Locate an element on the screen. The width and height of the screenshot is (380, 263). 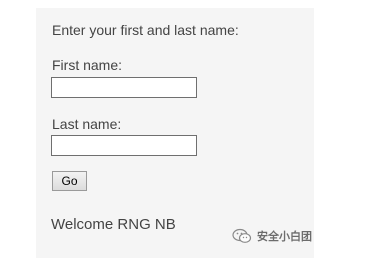
wechat-icon is located at coordinates (242, 235).